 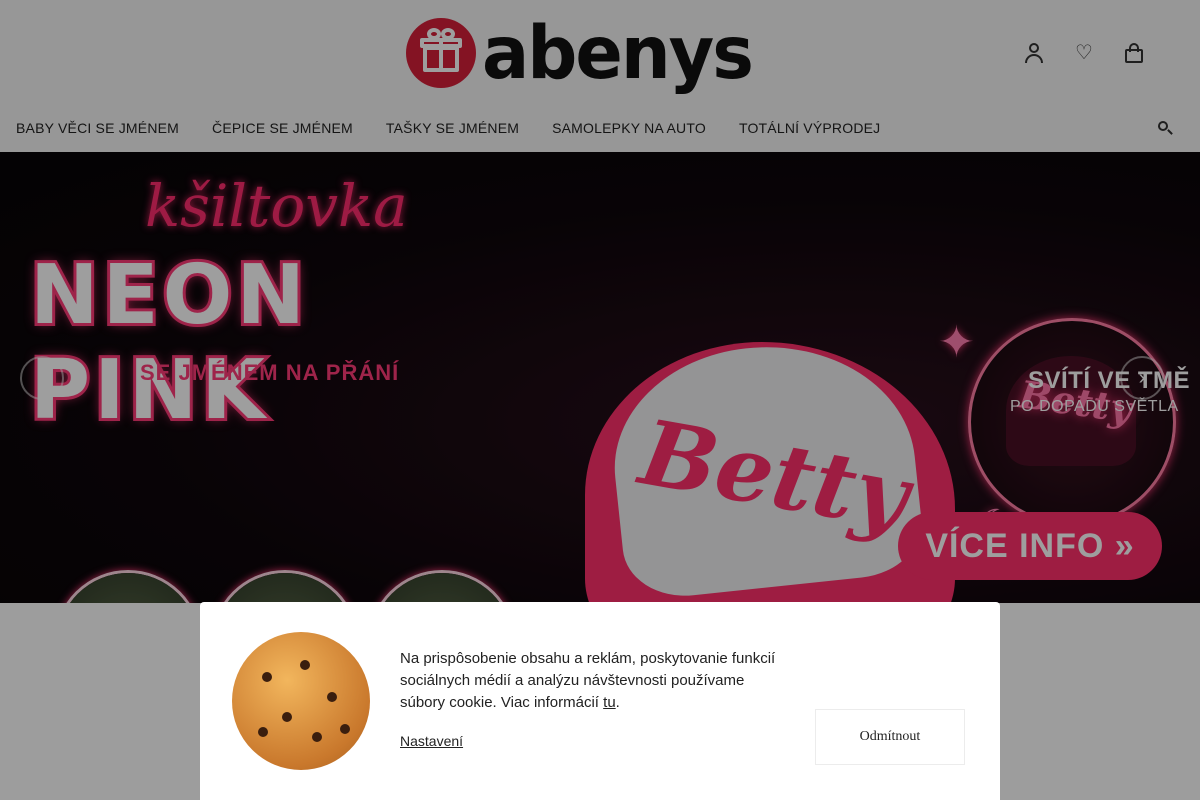 I want to click on cookie-image, so click(x=301, y=701).